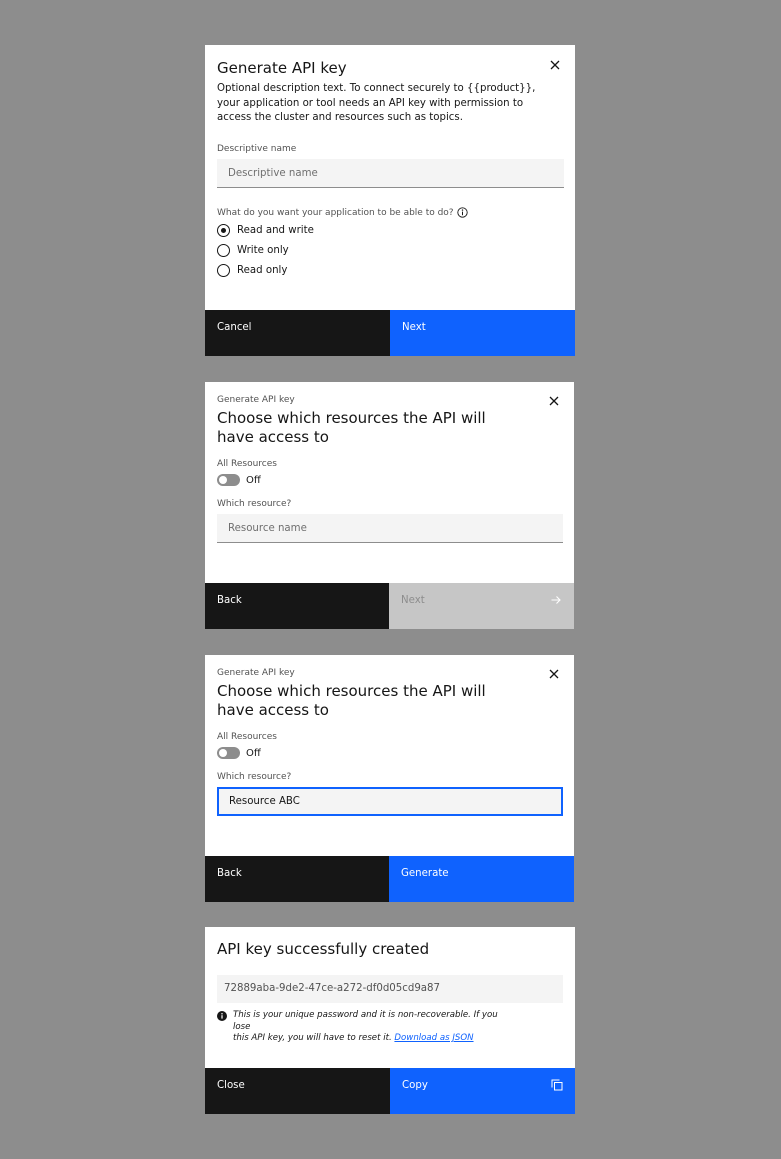 This screenshot has width=781, height=1159. I want to click on radio-label: Read only, so click(262, 270).